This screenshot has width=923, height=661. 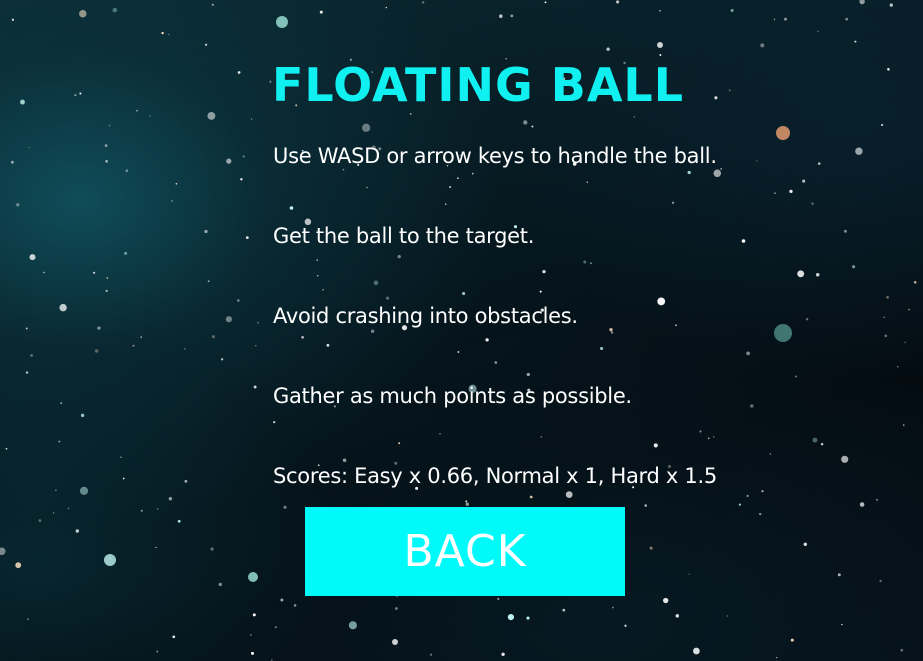 What do you see at coordinates (465, 551) in the screenshot?
I see `back-button: BACK` at bounding box center [465, 551].